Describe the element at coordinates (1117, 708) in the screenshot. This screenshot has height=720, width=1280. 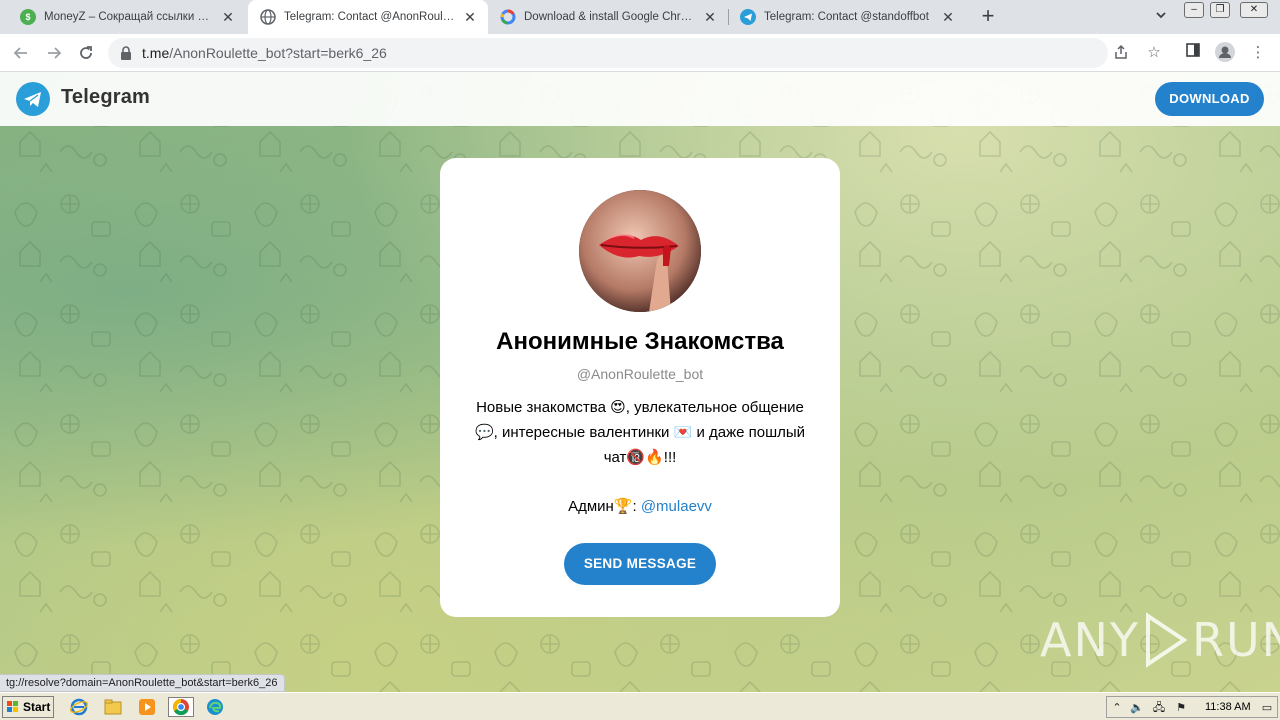
I see `chevron-up-icon: ⌃` at that location.